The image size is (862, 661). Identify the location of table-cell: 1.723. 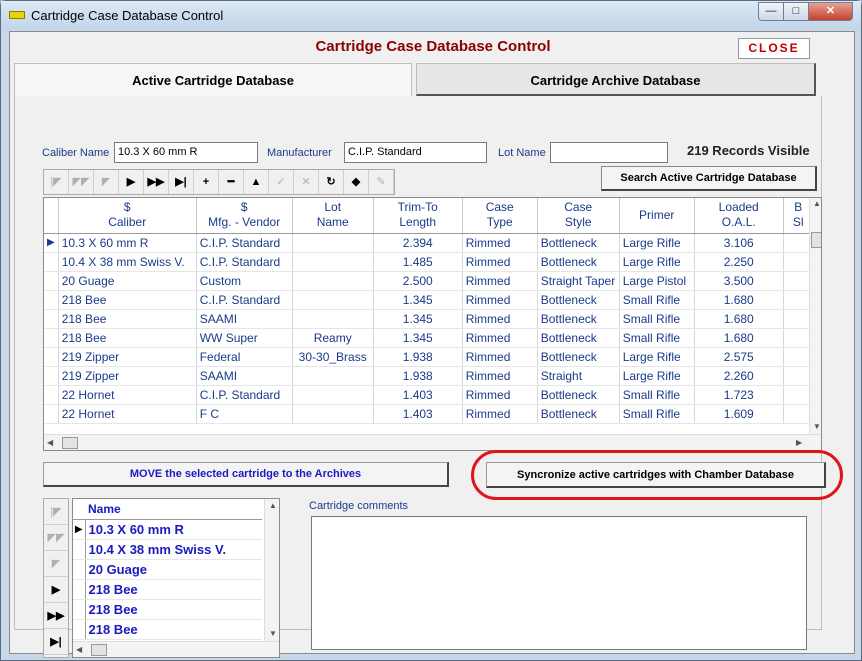
(739, 395).